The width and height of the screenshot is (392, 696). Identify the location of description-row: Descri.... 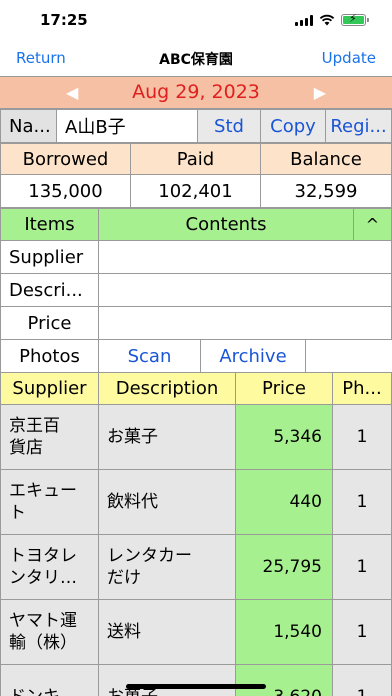
(196, 290).